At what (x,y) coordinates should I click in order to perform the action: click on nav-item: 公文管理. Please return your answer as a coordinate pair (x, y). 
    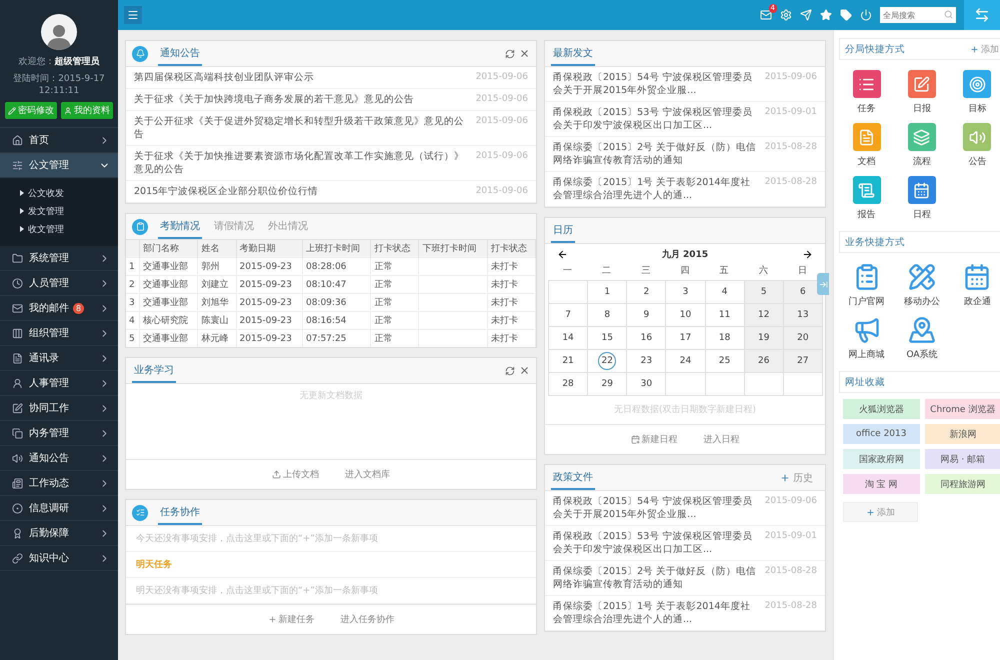
    Looking at the image, I should click on (59, 165).